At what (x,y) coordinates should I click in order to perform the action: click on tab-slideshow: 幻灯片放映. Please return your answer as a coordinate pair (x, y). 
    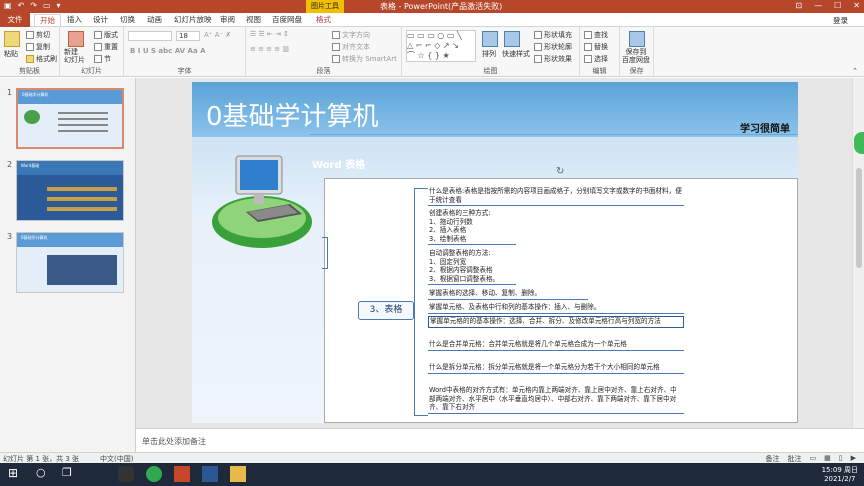
    Looking at the image, I should click on (193, 20).